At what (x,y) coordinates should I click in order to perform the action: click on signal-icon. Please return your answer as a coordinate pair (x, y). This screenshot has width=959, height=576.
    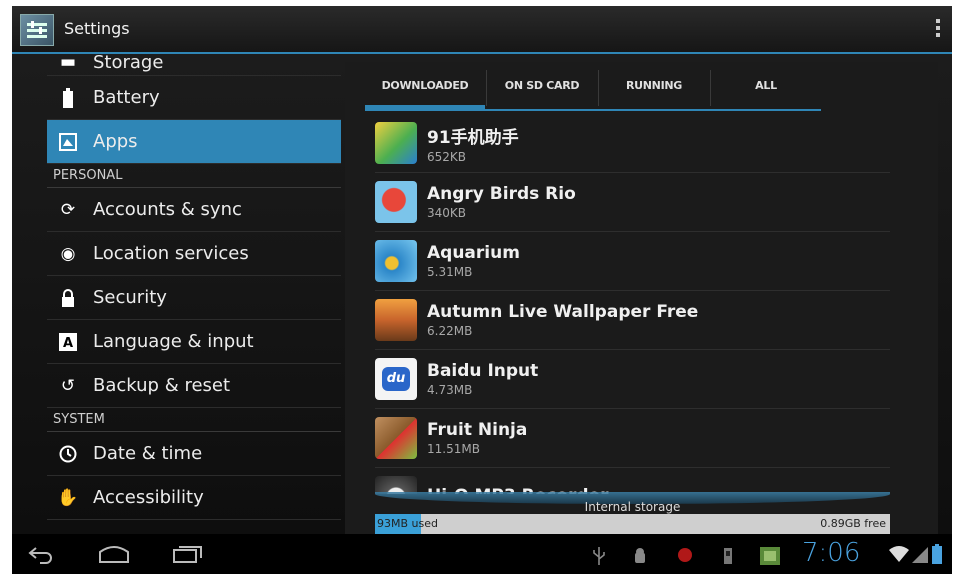
    Looking at the image, I should click on (920, 556).